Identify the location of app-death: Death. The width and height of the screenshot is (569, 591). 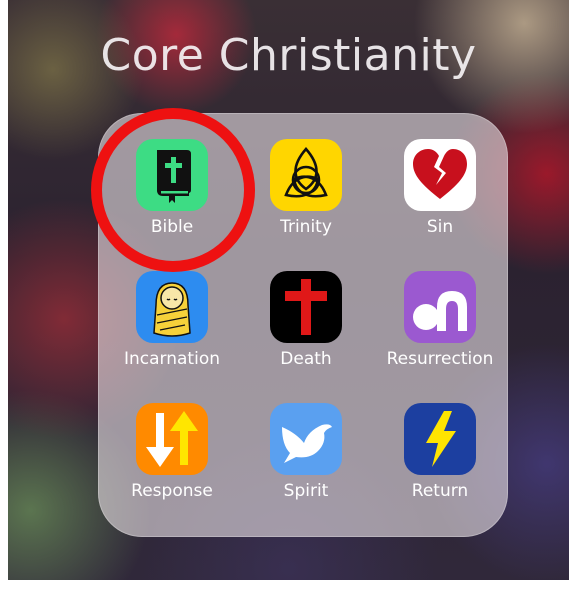
(304, 322).